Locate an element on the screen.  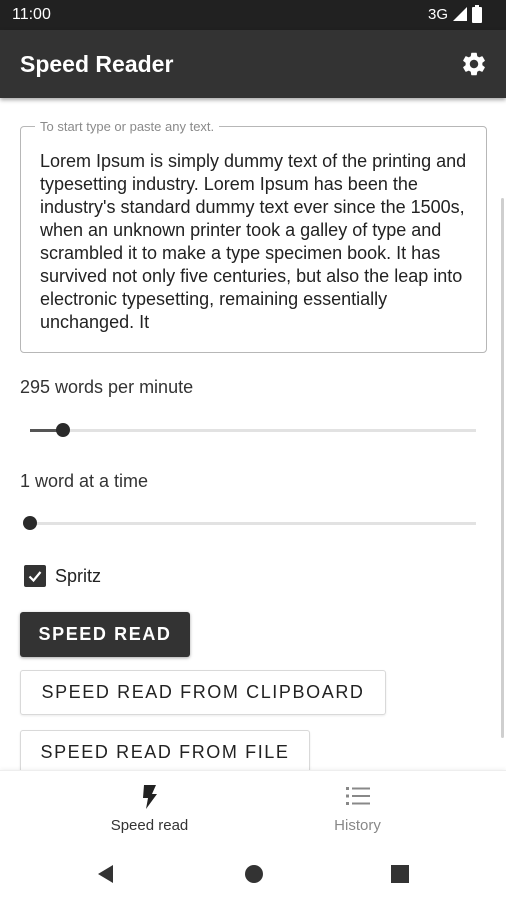
nav-history: History is located at coordinates (357, 810).